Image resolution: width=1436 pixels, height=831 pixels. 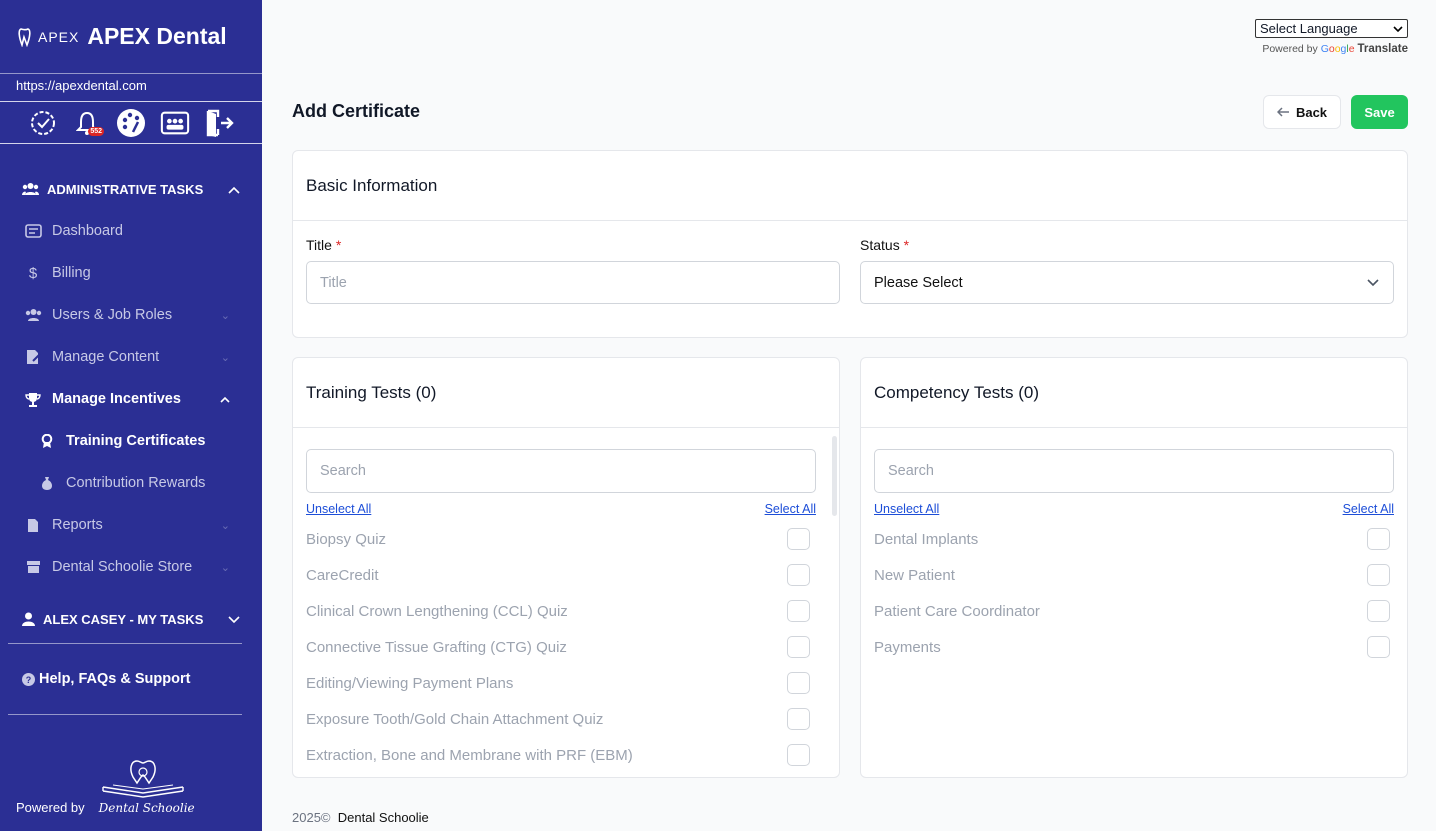 I want to click on list-item: CareCredit, so click(x=558, y=575).